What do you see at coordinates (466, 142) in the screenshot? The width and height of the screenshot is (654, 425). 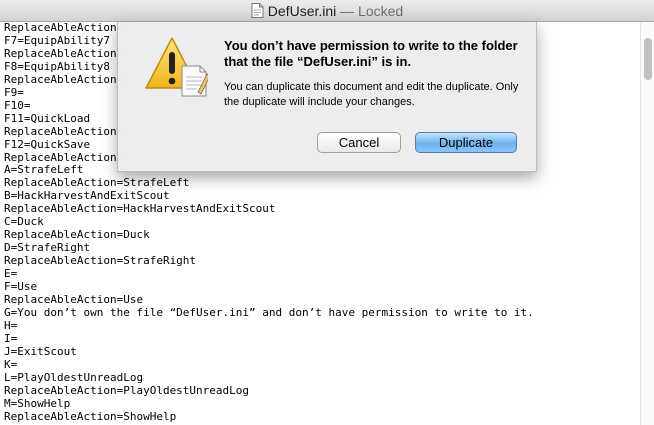 I see `duplicate-button: Duplicate` at bounding box center [466, 142].